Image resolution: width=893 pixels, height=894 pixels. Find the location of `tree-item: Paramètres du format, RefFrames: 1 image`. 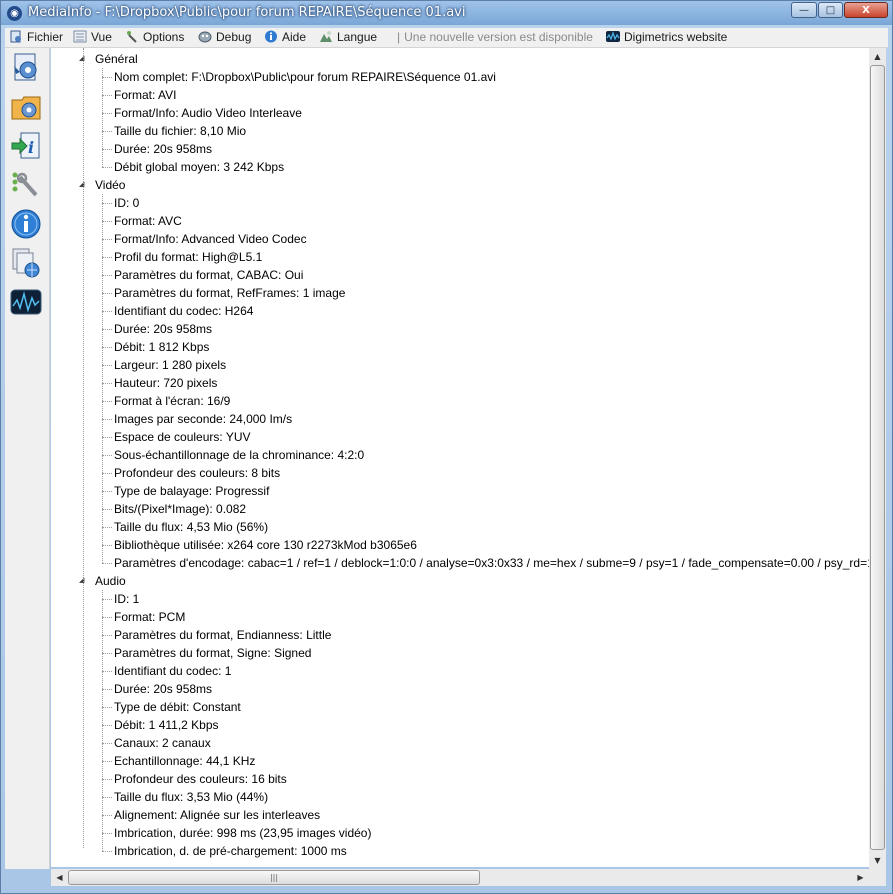

tree-item: Paramètres du format, RefFrames: 1 image is located at coordinates (229, 293).